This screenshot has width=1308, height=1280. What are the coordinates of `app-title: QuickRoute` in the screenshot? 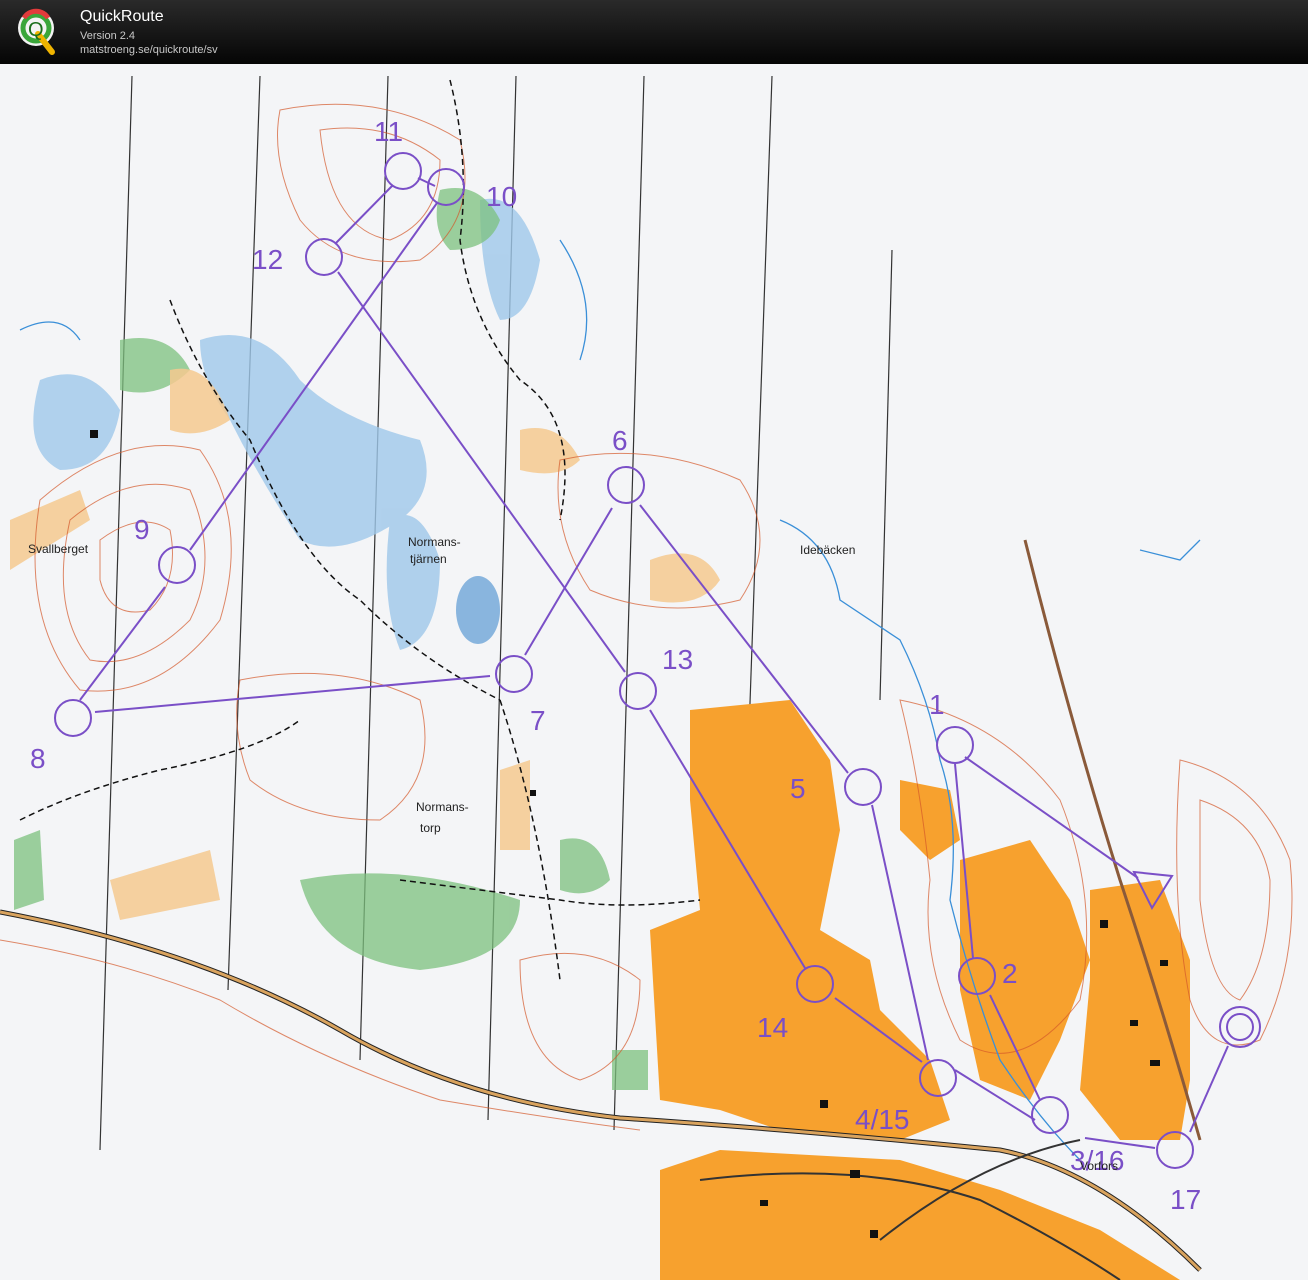 It's located at (122, 16).